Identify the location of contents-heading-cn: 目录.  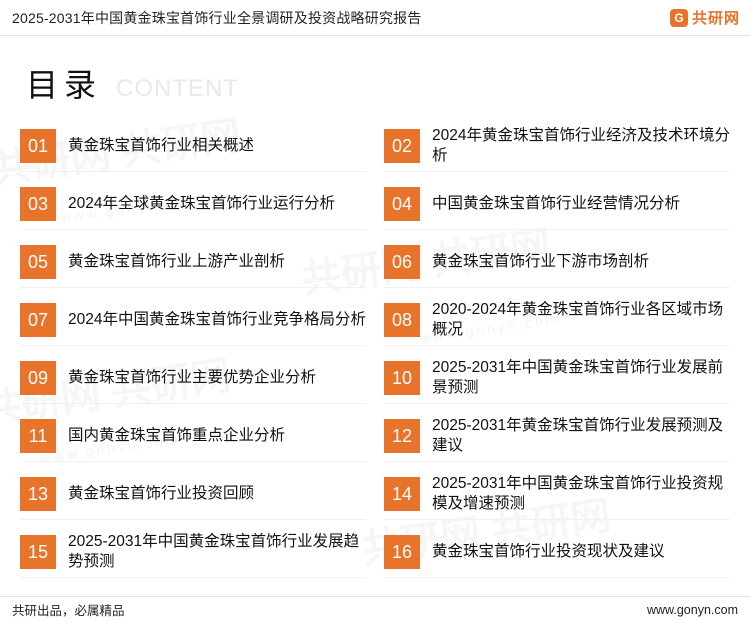
(64, 85).